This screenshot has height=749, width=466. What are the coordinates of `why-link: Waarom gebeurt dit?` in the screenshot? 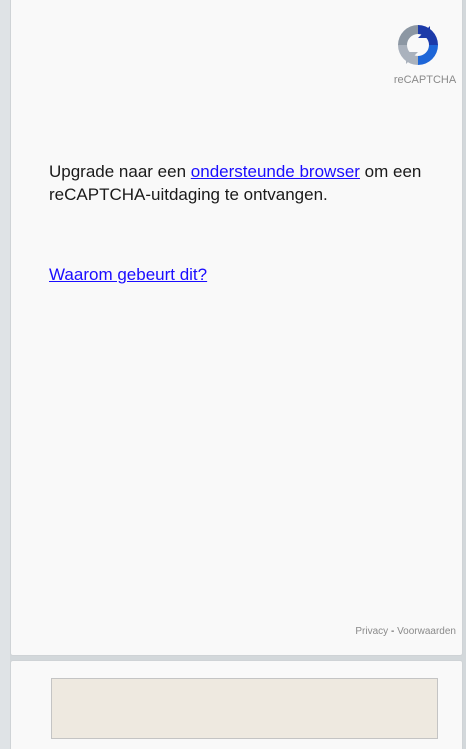 It's located at (128, 274).